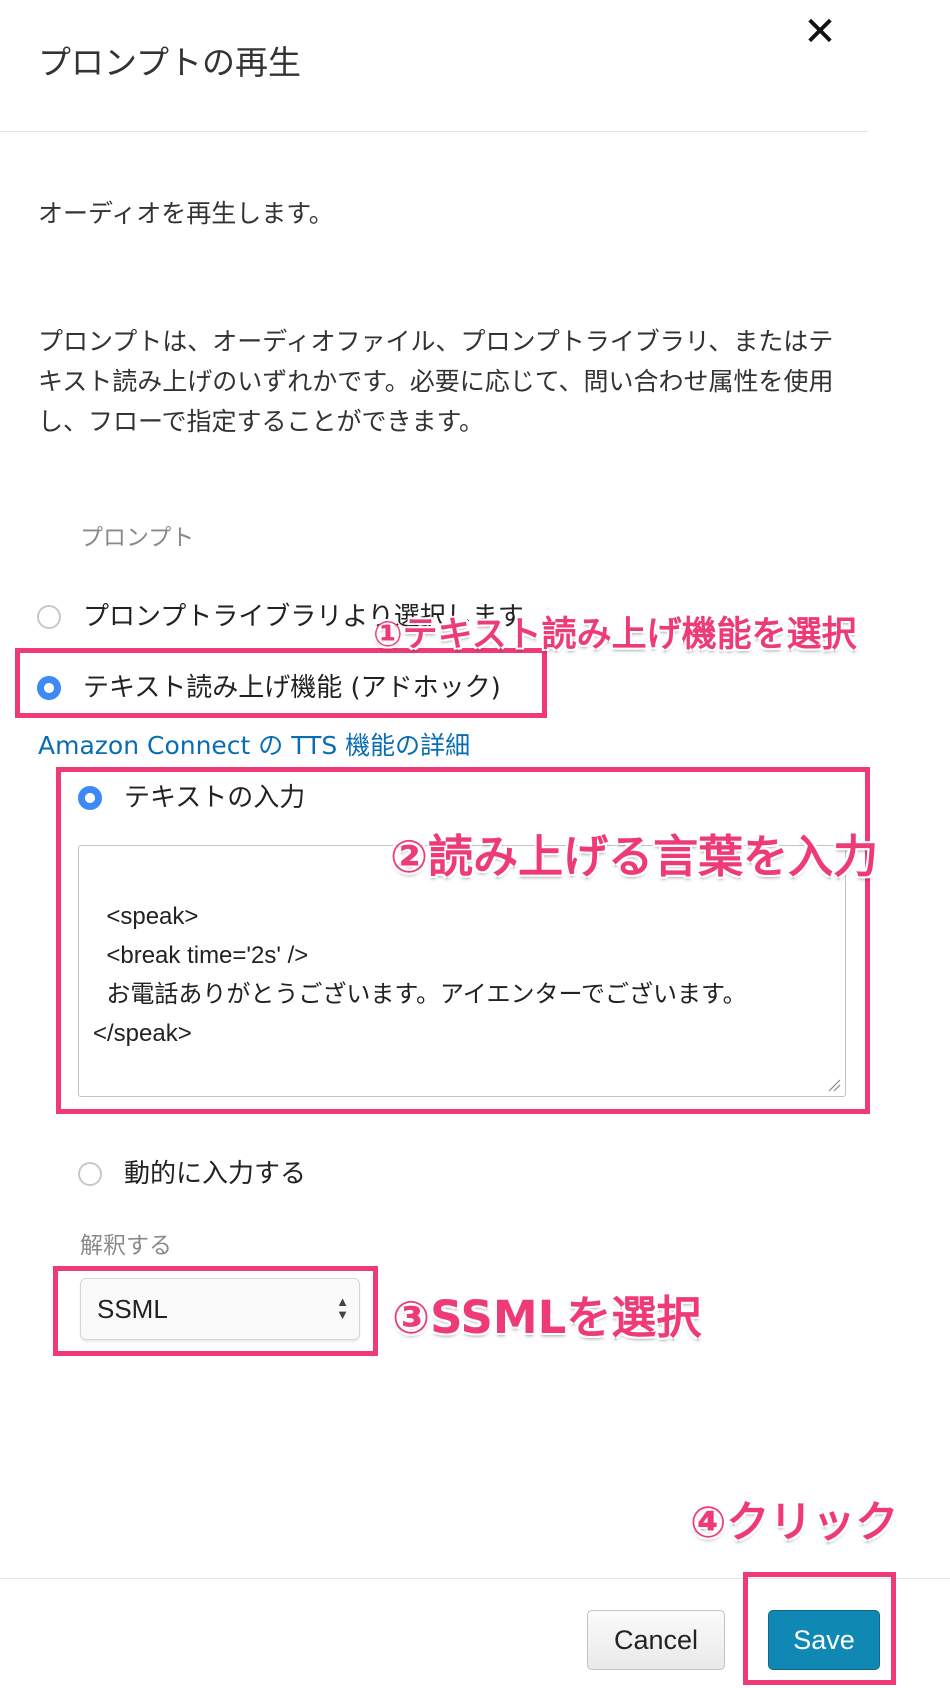 The image size is (950, 1688). I want to click on interpret-select: SSML ▲ ▼, so click(220, 1309).